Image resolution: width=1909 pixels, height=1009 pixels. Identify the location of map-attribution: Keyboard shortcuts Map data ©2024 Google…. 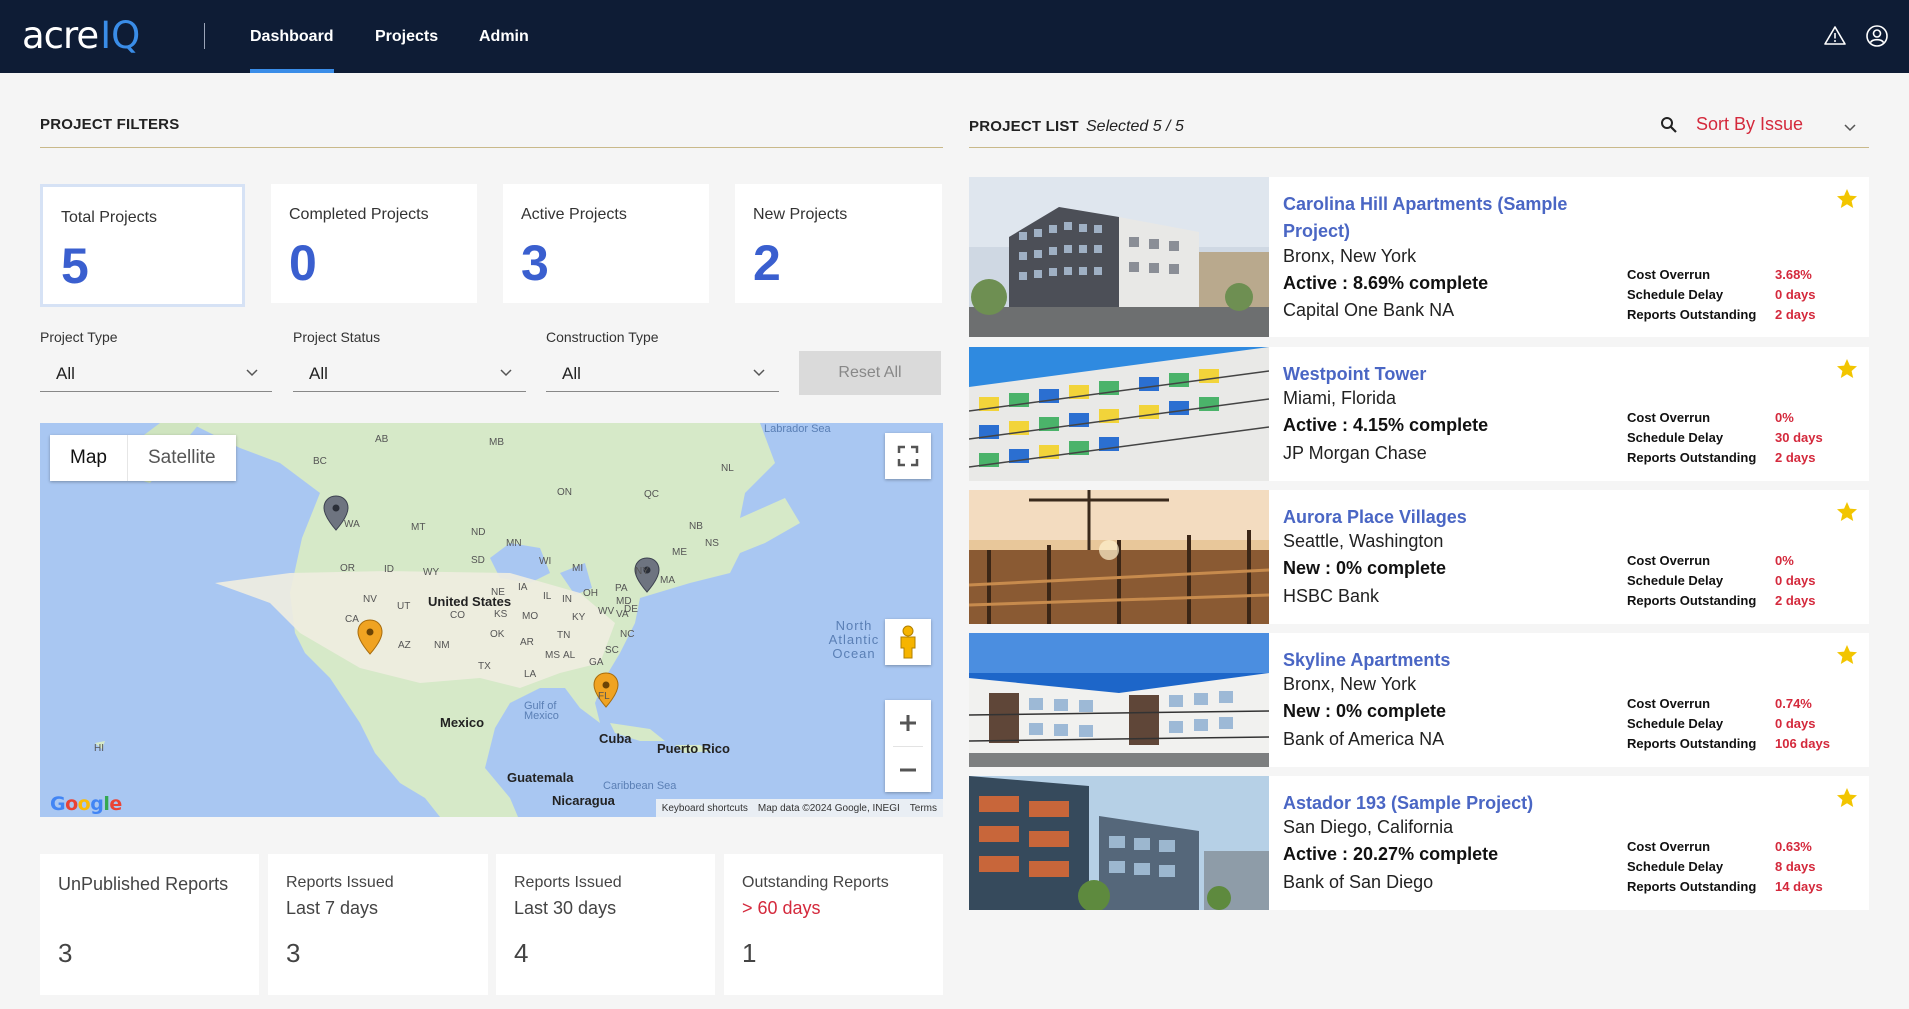
(799, 808).